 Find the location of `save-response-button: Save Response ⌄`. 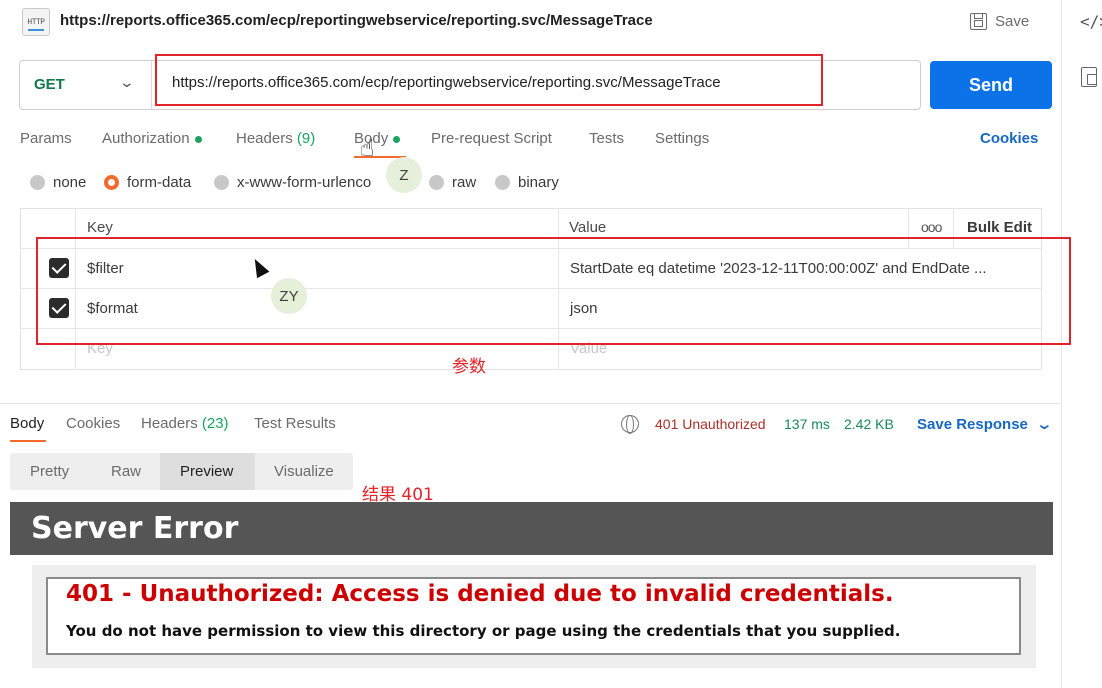

save-response-button: Save Response ⌄ is located at coordinates (985, 424).